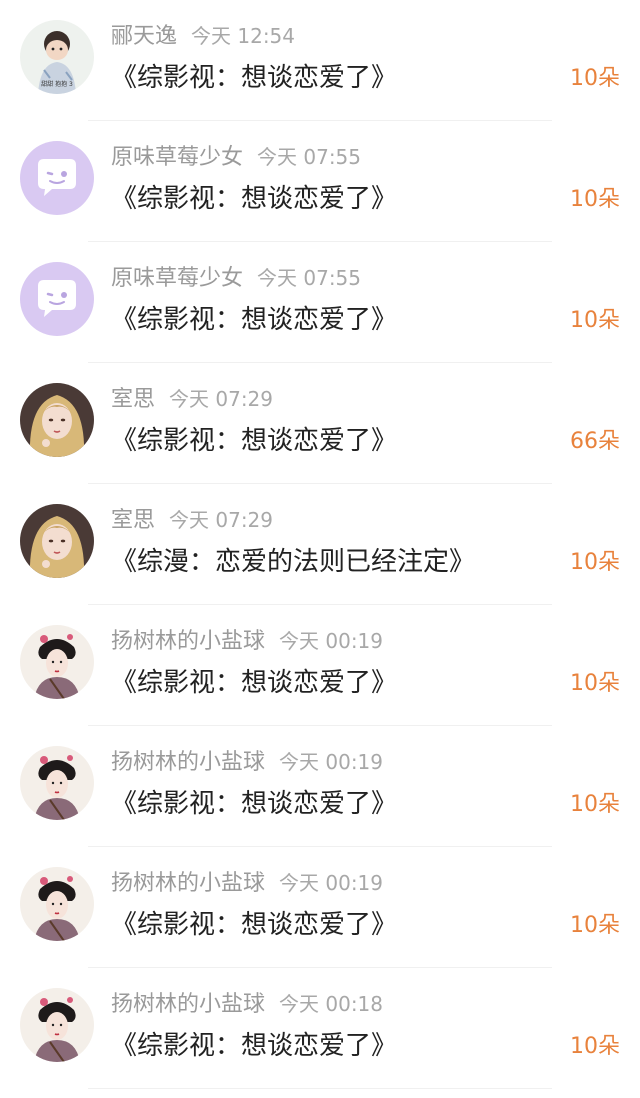 The width and height of the screenshot is (640, 1098). What do you see at coordinates (57, 84) in the screenshot?
I see `baby-avatar-caption: 甜甜 抱抱 3` at bounding box center [57, 84].